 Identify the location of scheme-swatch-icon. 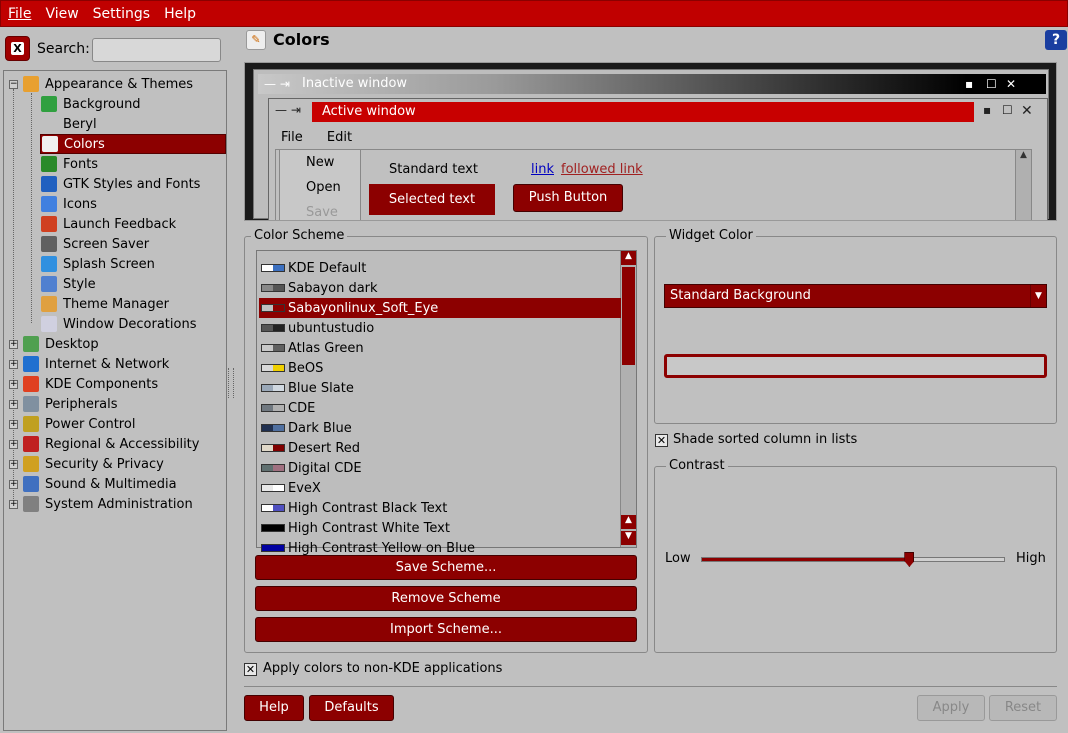
(273, 308).